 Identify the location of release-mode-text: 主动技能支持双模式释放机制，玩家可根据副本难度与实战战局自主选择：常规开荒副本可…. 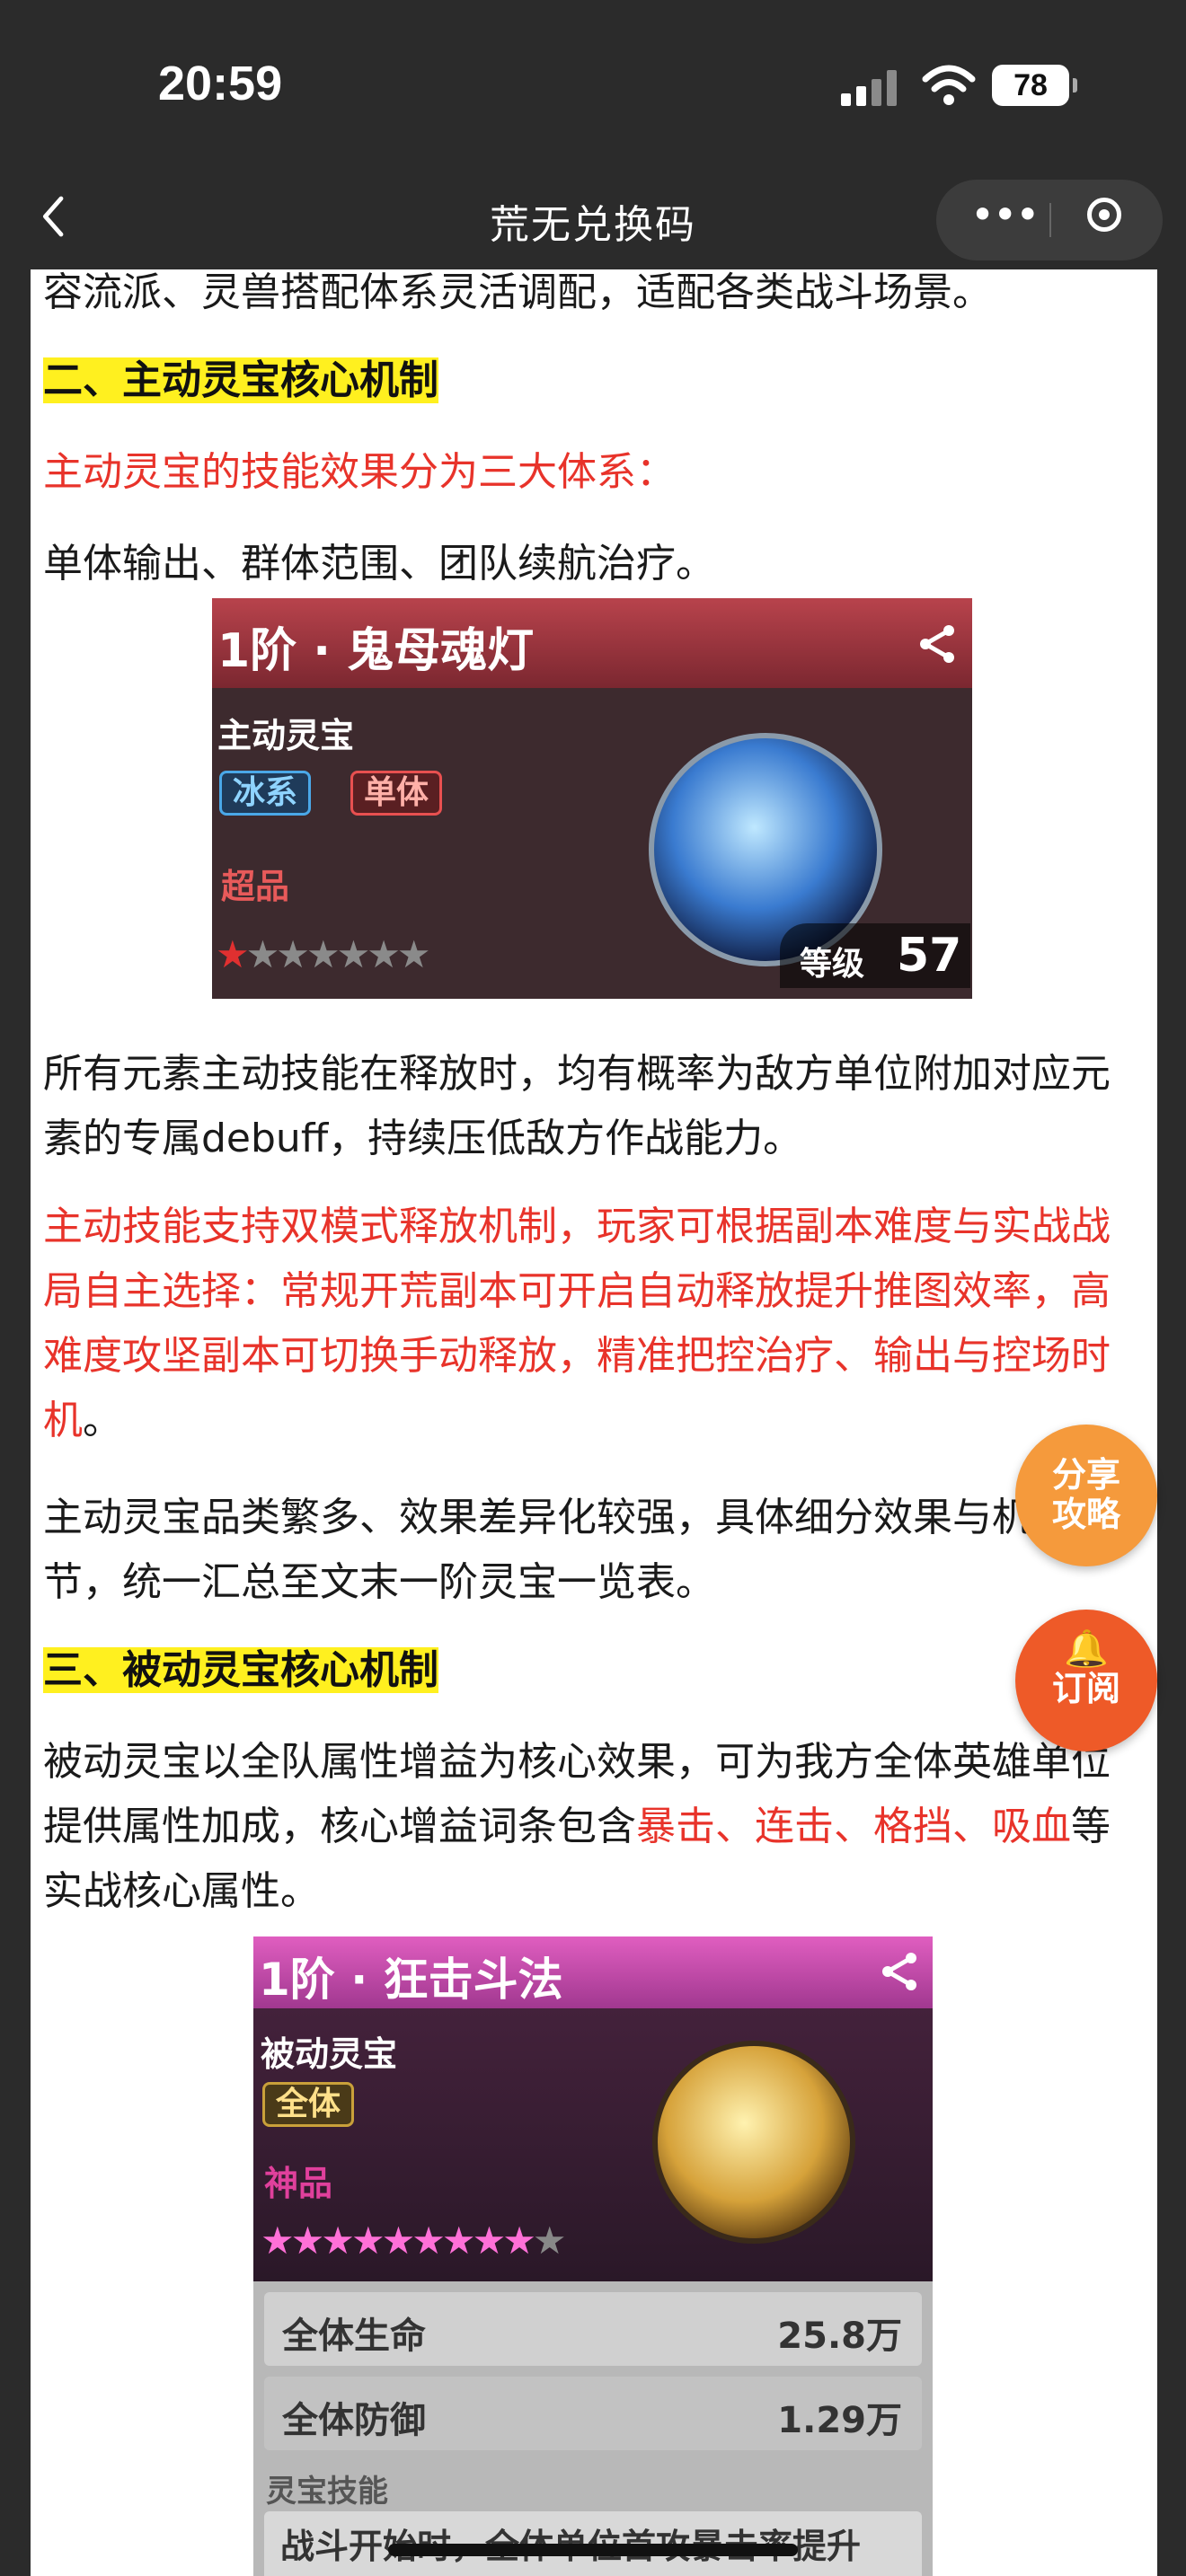
(577, 1323).